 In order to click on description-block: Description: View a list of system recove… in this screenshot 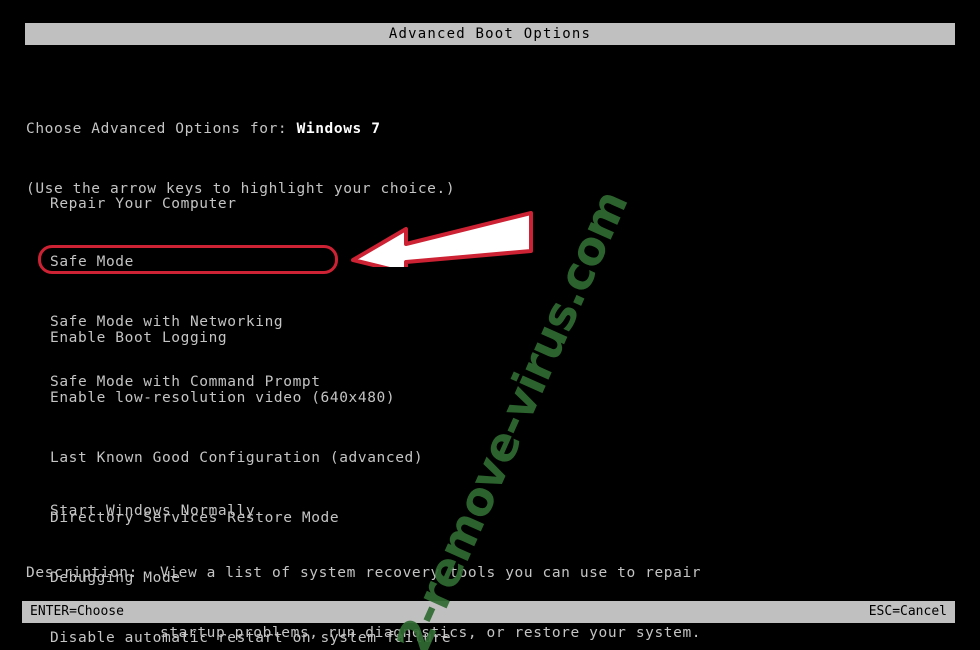, I will do `click(363, 586)`.